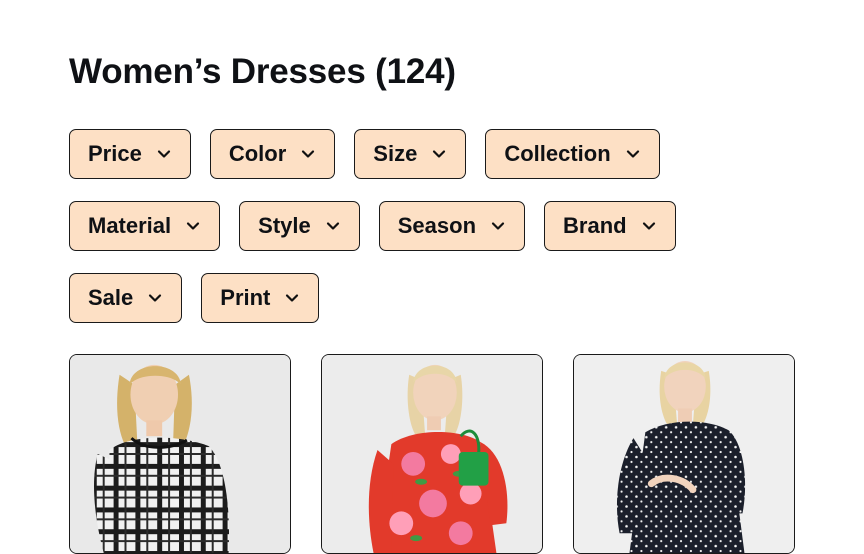 This screenshot has width=864, height=554. Describe the element at coordinates (395, 153) in the screenshot. I see `filter-label: Size` at that location.